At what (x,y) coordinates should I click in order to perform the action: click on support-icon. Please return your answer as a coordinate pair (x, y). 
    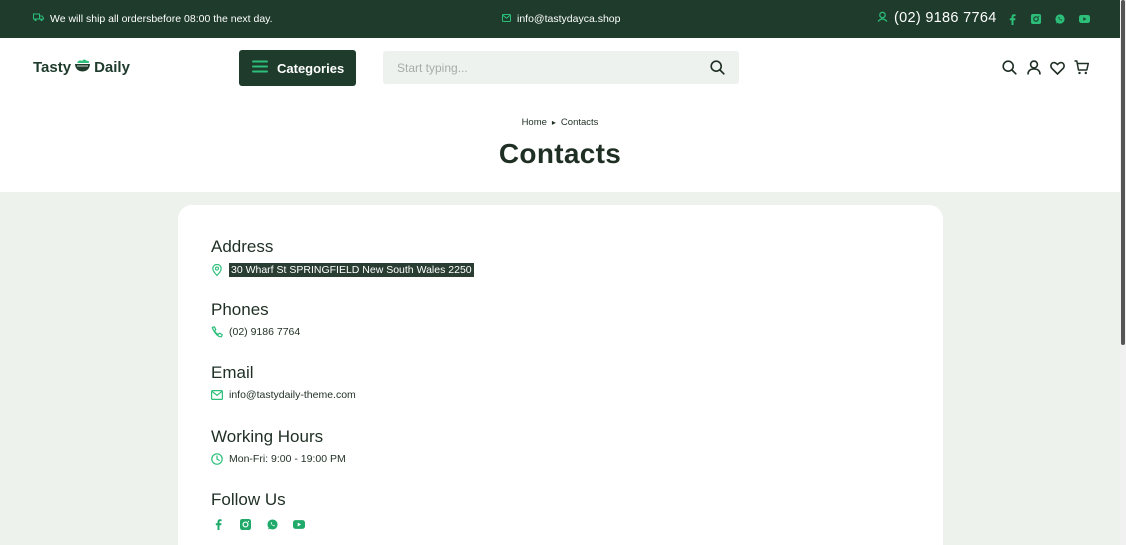
    Looking at the image, I should click on (882, 18).